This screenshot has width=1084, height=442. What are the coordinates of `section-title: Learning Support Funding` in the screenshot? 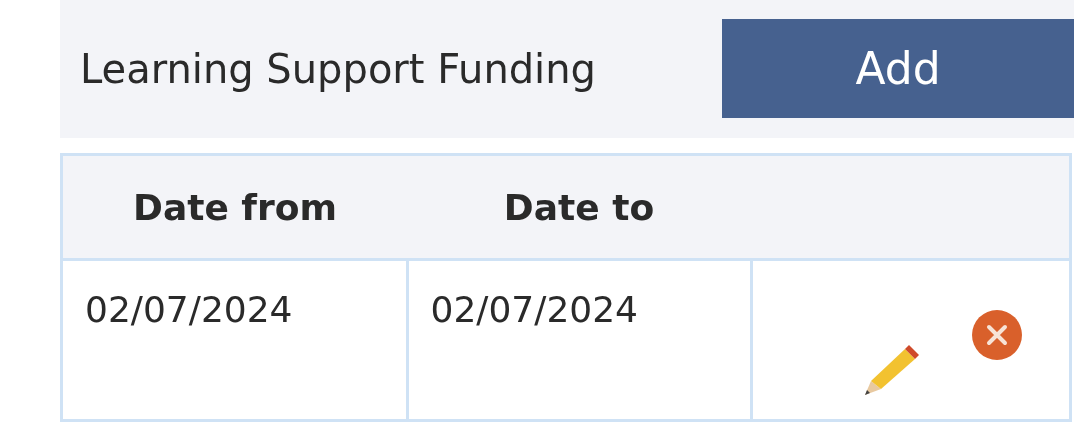 It's located at (338, 69).